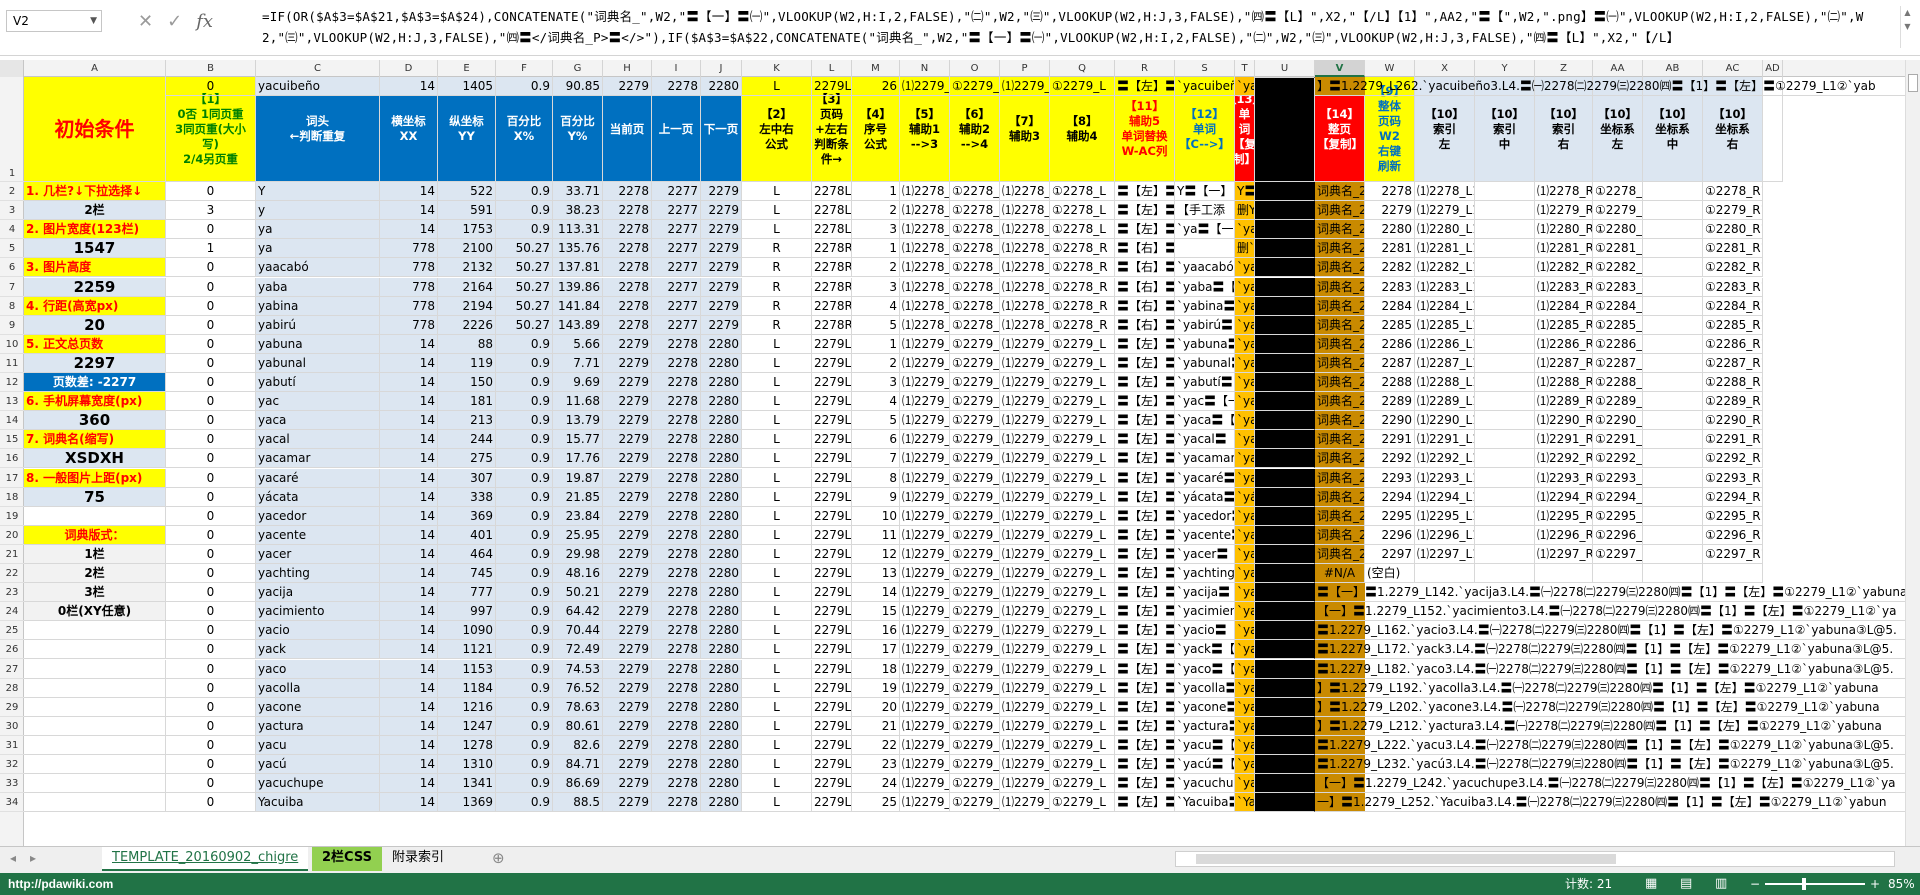 The image size is (1920, 895). What do you see at coordinates (1145, 211) in the screenshot?
I see `cell-R3: 〓【左】〓①` at bounding box center [1145, 211].